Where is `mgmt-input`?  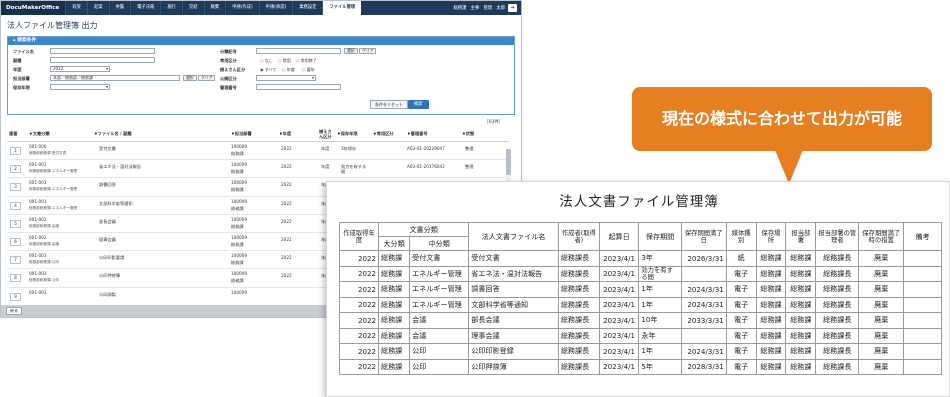 mgmt-input is located at coordinates (298, 87).